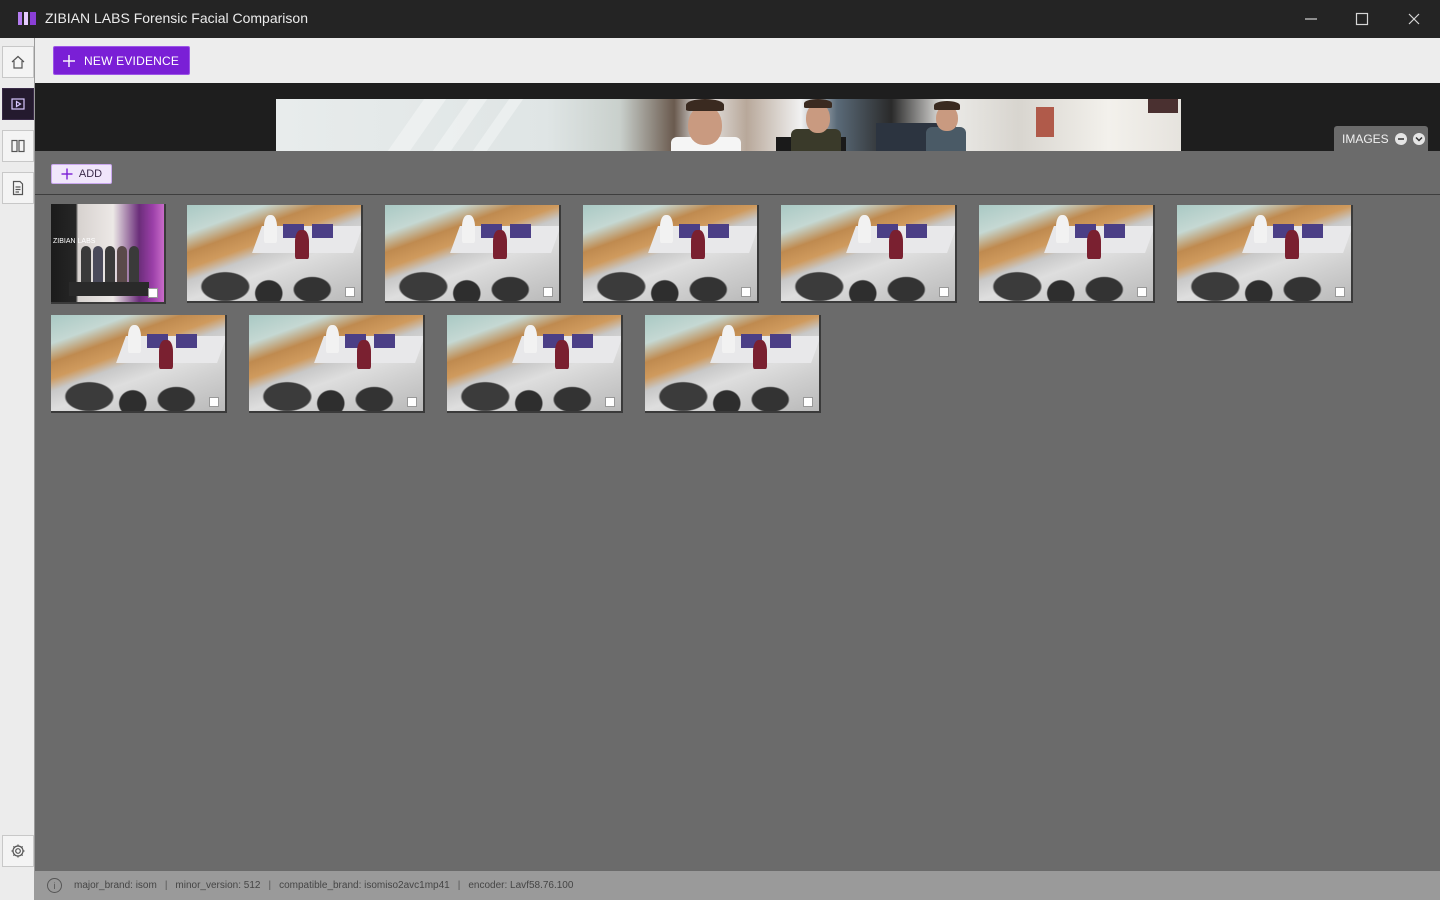 The image size is (1440, 900). I want to click on collapse-button, so click(1400, 139).